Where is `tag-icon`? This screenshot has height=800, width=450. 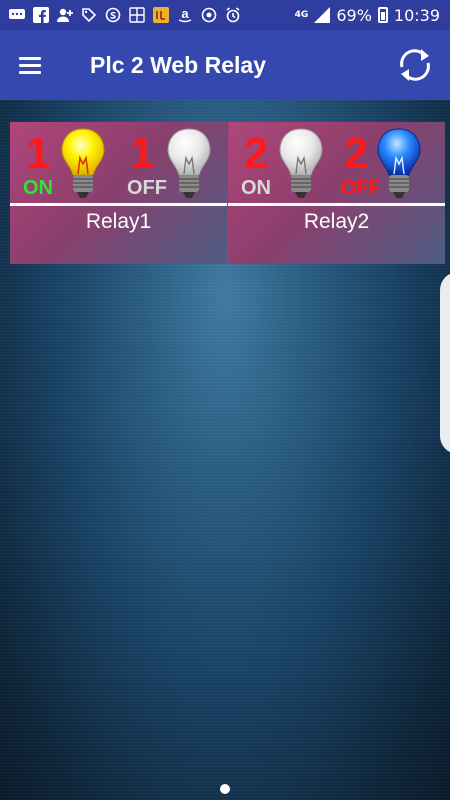 tag-icon is located at coordinates (89, 15).